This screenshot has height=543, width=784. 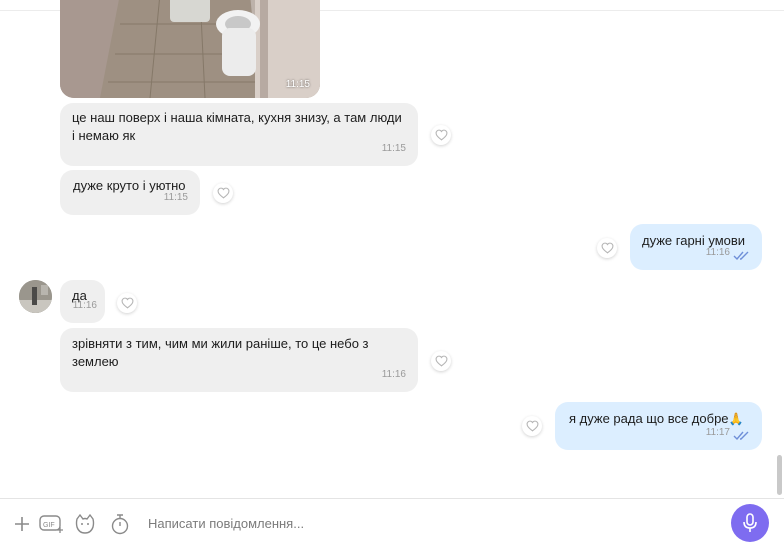 I want to click on svg-text: GIF, so click(x=49, y=525).